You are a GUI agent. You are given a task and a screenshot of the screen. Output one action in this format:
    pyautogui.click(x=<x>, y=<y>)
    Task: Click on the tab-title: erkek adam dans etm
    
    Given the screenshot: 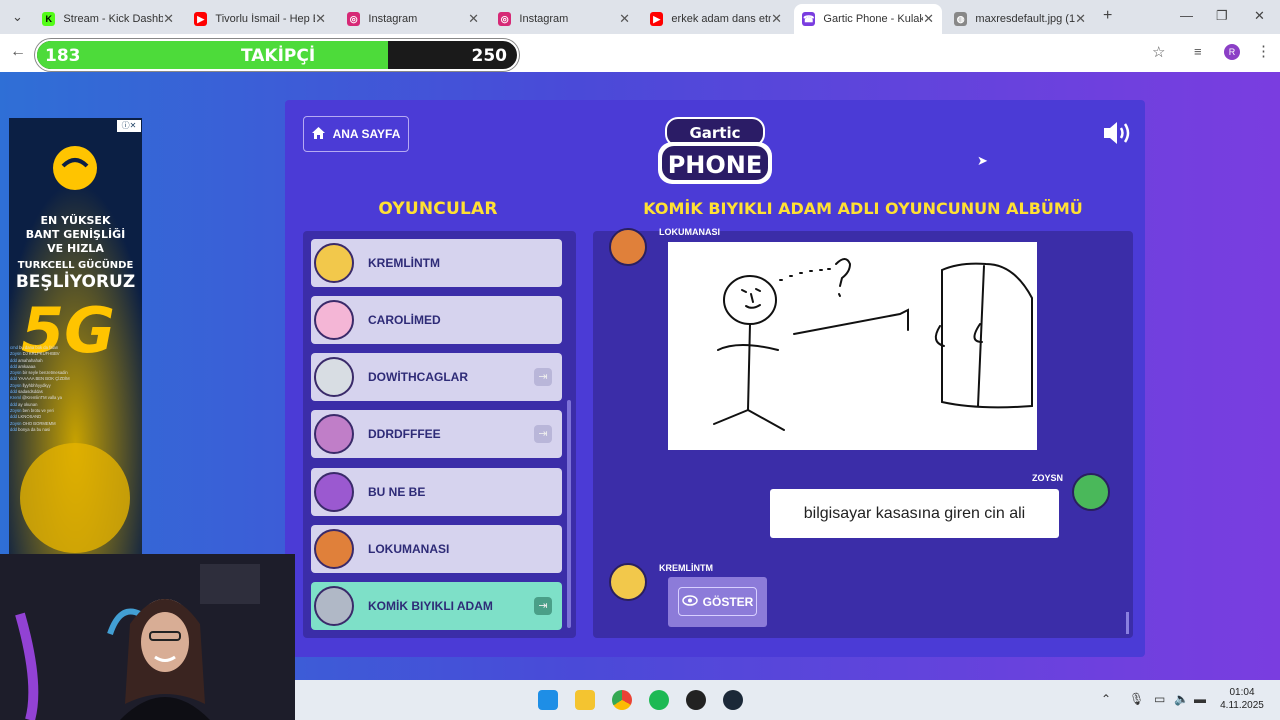 What is the action you would take?
    pyautogui.click(x=721, y=19)
    